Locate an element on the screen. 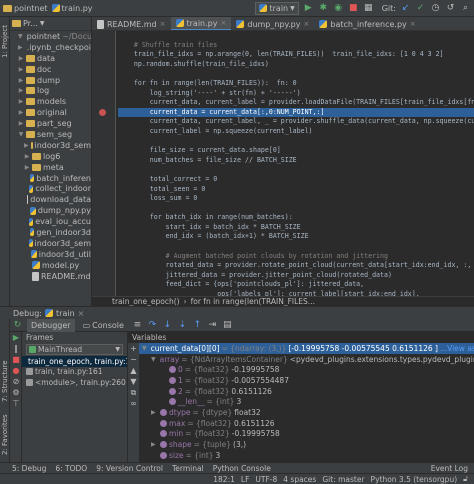 The image size is (474, 484). tool-window-button: Terminal is located at coordinates (188, 468).